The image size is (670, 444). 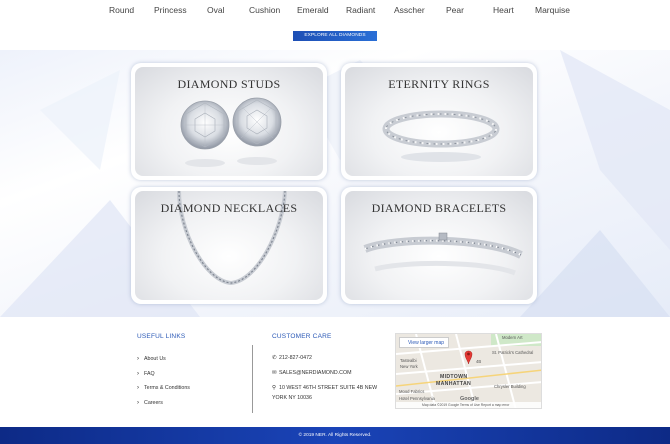 What do you see at coordinates (252, 379) in the screenshot?
I see `footer-divider` at bounding box center [252, 379].